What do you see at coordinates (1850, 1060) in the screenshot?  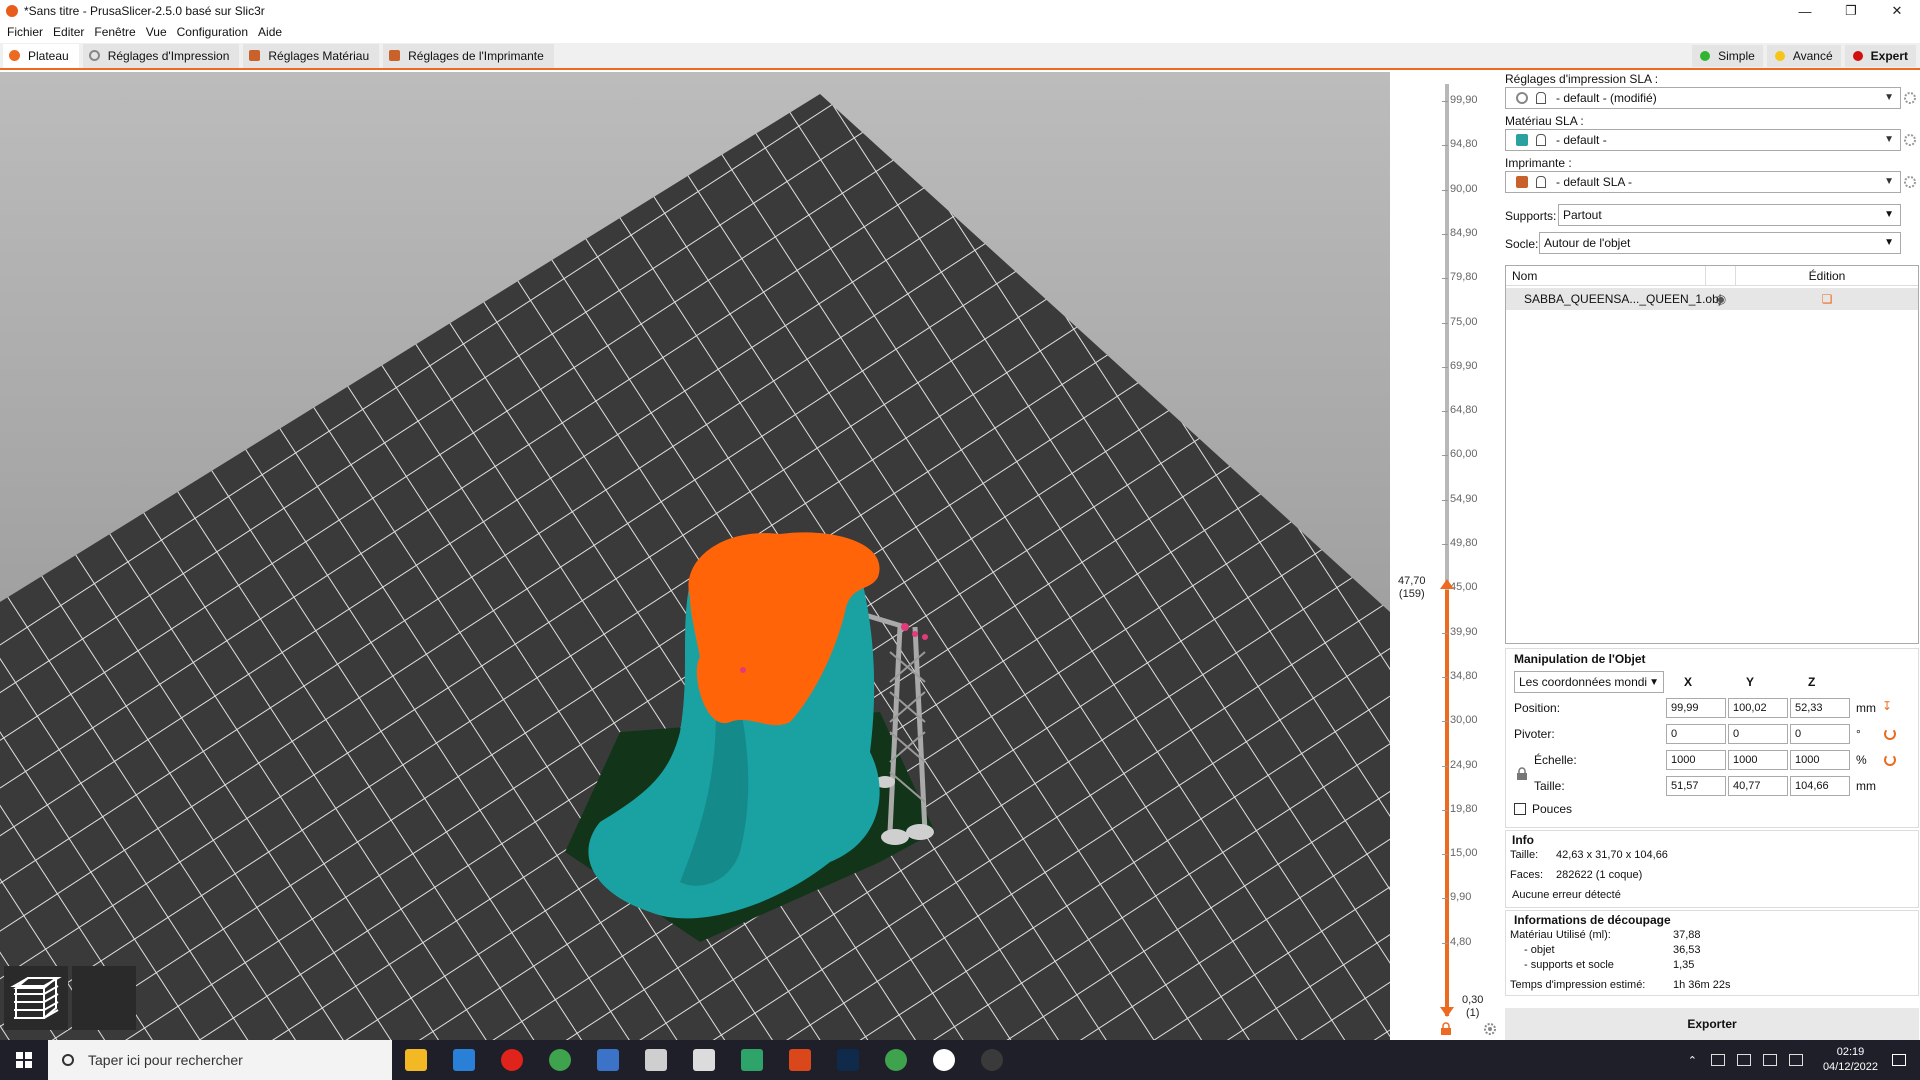 I see `clock: 02:19 04/12/2022` at bounding box center [1850, 1060].